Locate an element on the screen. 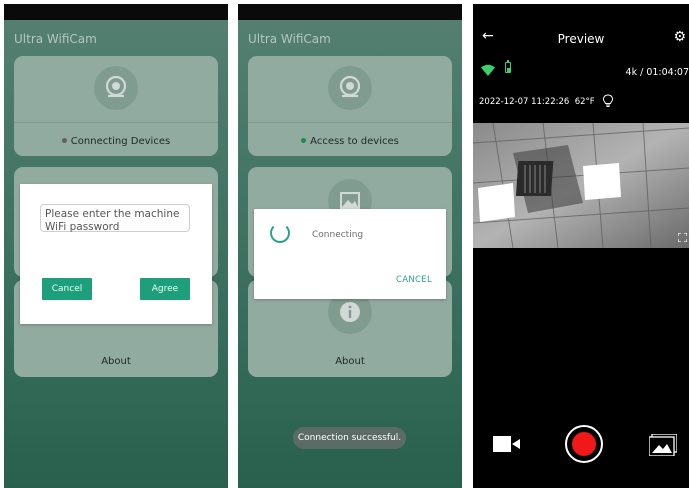 The image size is (689, 488). toast-message: Connection successful. is located at coordinates (349, 438).